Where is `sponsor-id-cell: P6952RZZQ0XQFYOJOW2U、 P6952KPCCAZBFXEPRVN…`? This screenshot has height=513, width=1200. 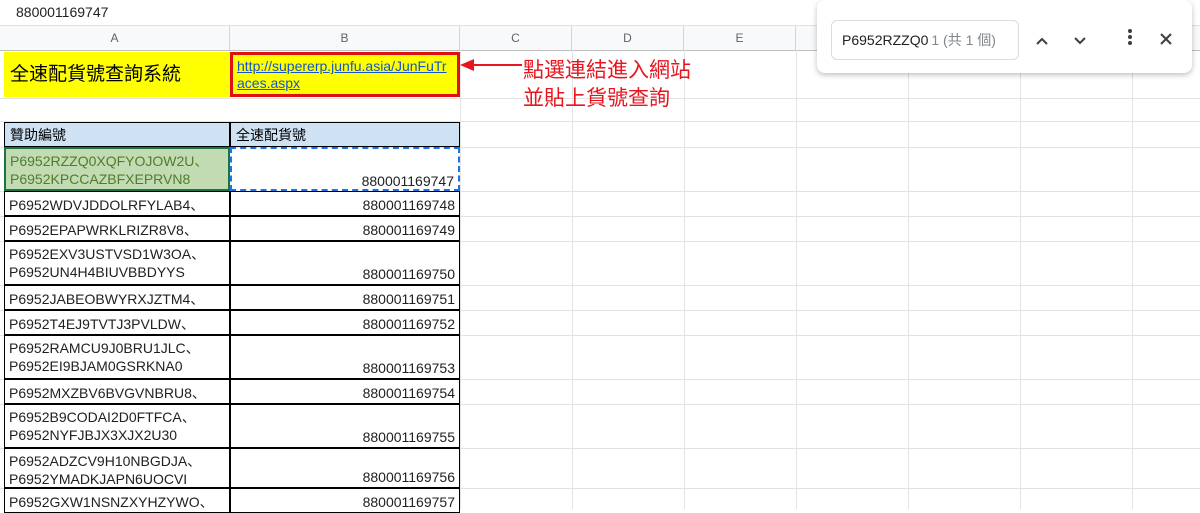 sponsor-id-cell: P6952RZZQ0XQFYOJOW2U、 P6952KPCCAZBFXEPRVN… is located at coordinates (117, 169).